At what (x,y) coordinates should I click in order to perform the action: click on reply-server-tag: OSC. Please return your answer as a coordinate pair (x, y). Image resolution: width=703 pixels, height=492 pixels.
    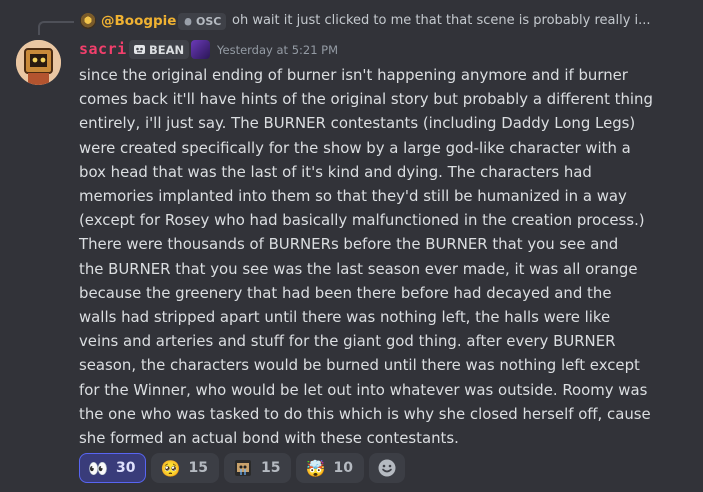
    Looking at the image, I should click on (202, 21).